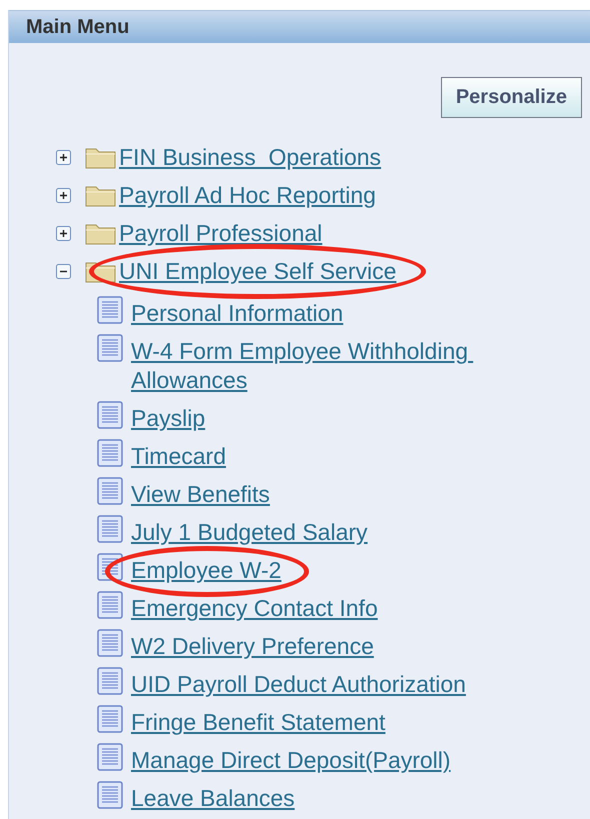 This screenshot has width=590, height=819. Describe the element at coordinates (220, 233) in the screenshot. I see `folder-link: Payroll Professional` at that location.